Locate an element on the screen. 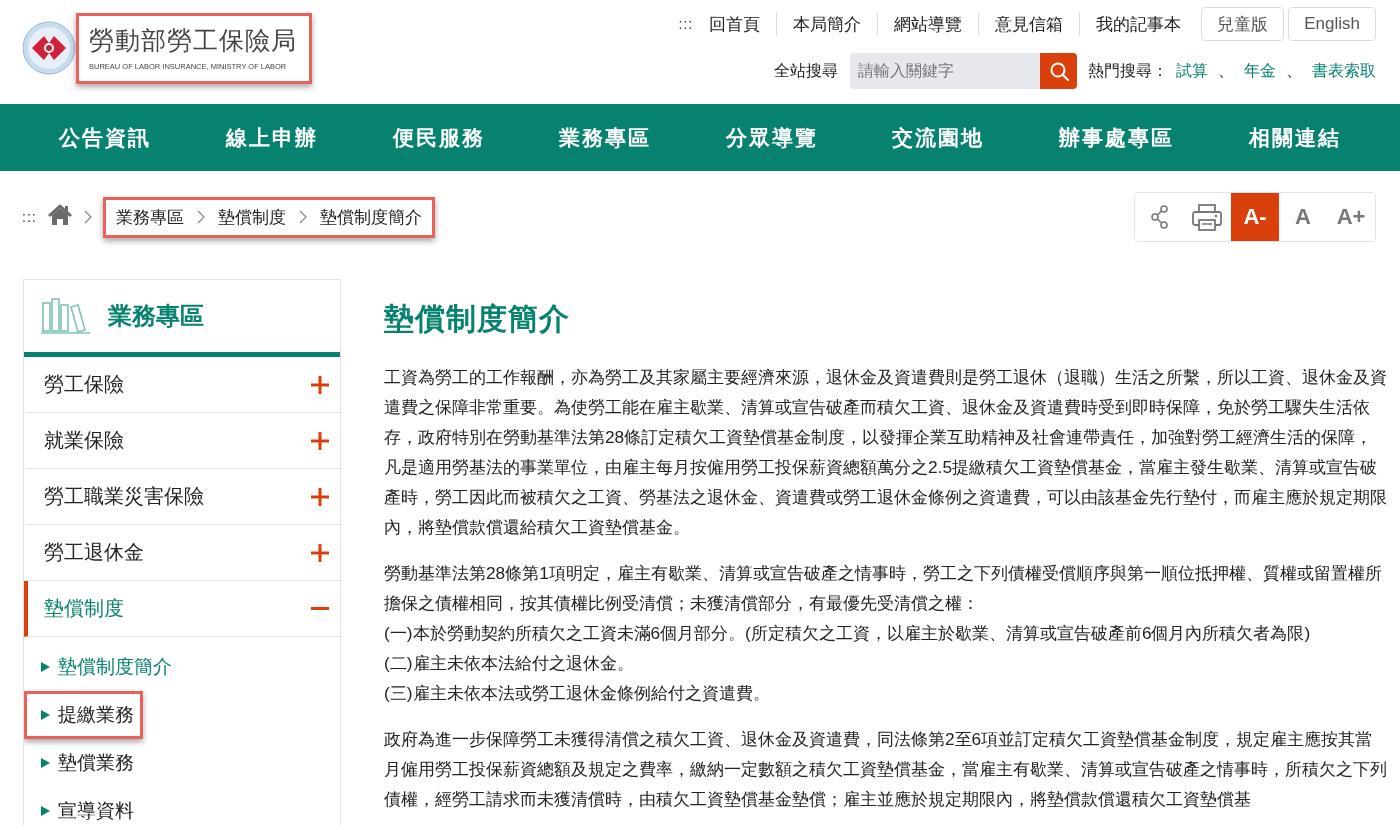 The width and height of the screenshot is (1400, 830). printer-icon is located at coordinates (1207, 217).